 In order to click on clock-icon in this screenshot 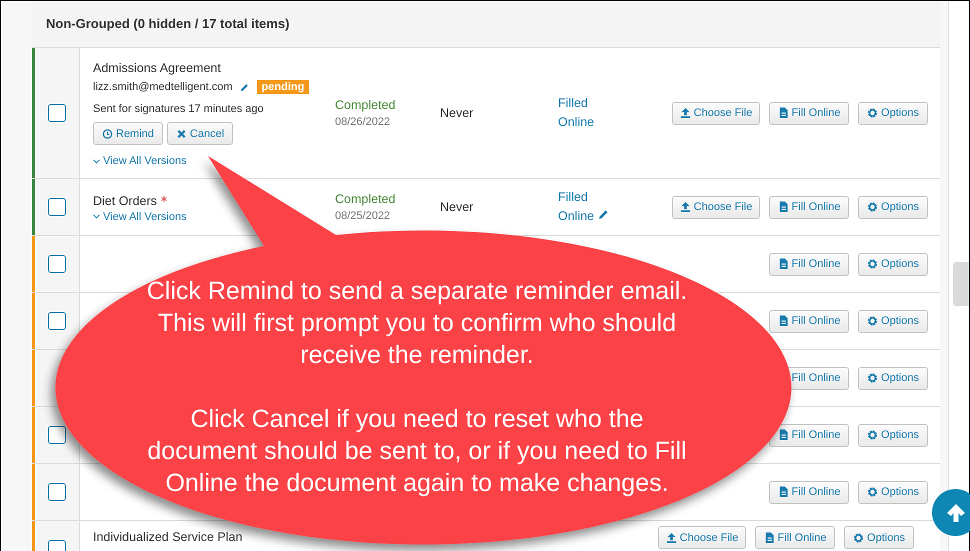, I will do `click(107, 134)`.